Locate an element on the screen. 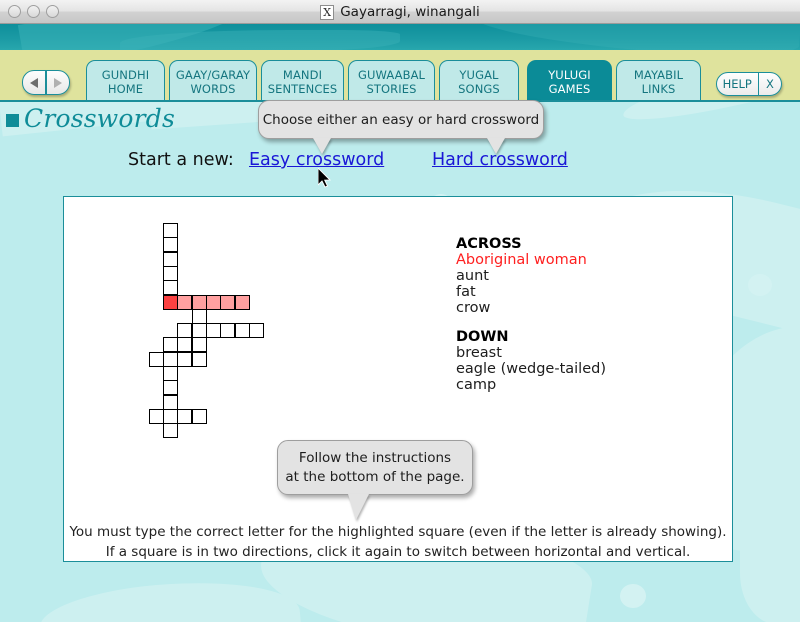 Image resolution: width=800 pixels, height=622 pixels. clue-down-1: eagle (wedge-tailed) is located at coordinates (566, 369).